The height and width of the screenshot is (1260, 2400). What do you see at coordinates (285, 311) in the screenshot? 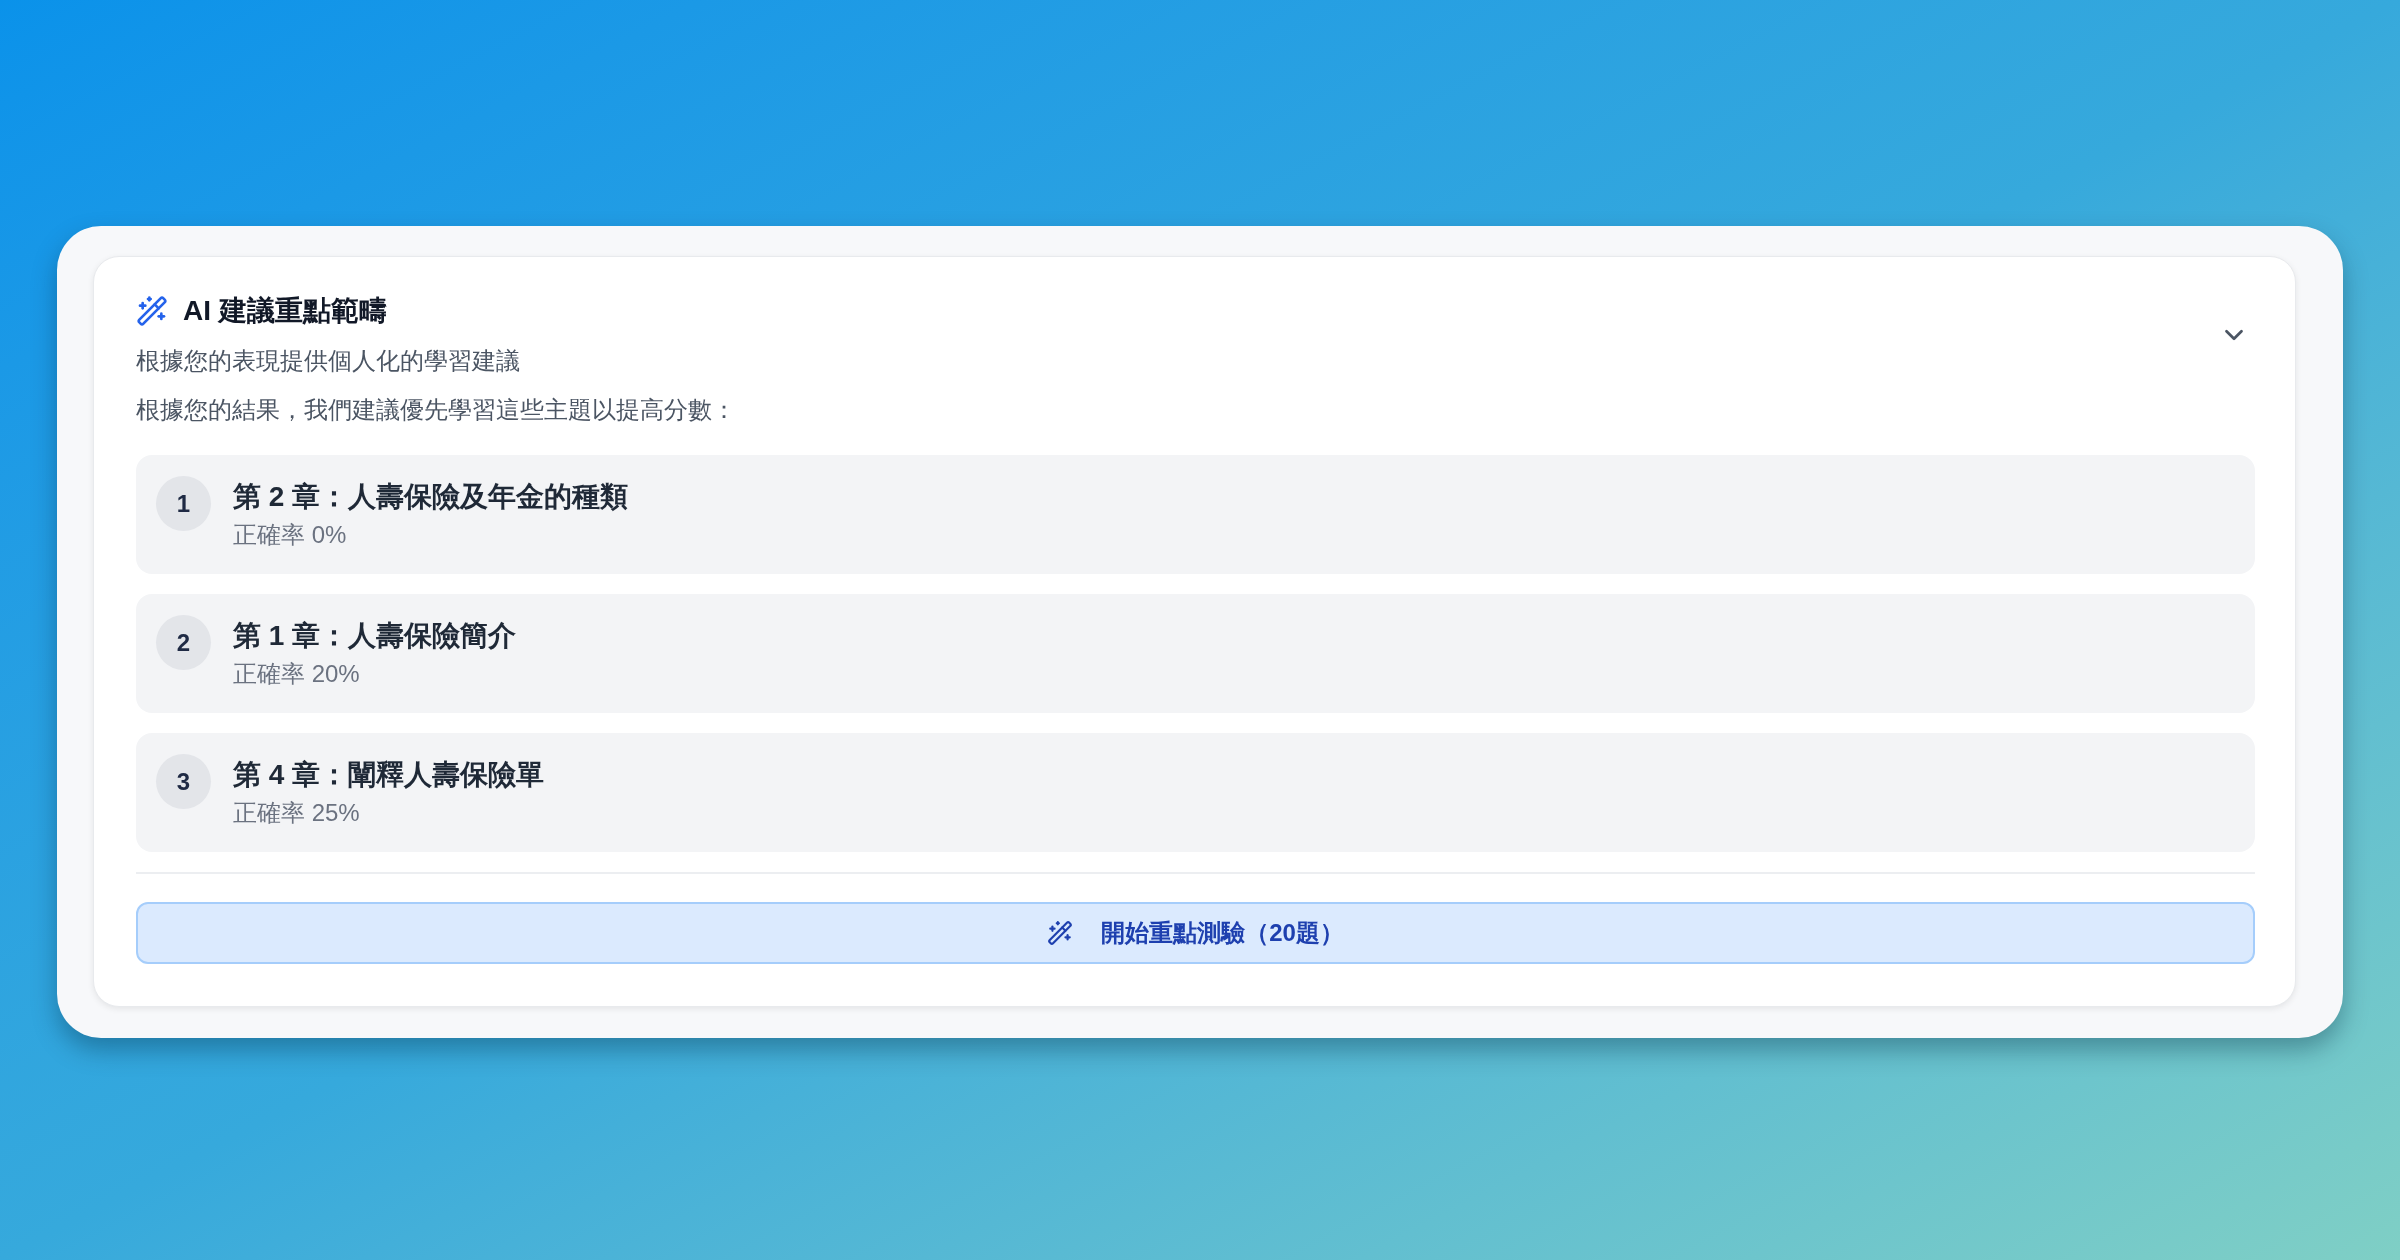
I see `panel-title: AI 建議重點範疇` at bounding box center [285, 311].